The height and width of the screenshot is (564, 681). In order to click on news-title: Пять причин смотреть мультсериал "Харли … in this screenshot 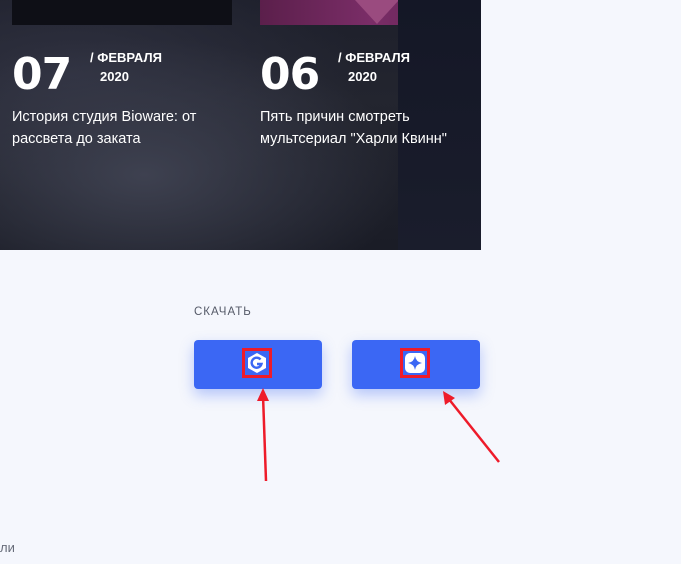, I will do `click(370, 128)`.